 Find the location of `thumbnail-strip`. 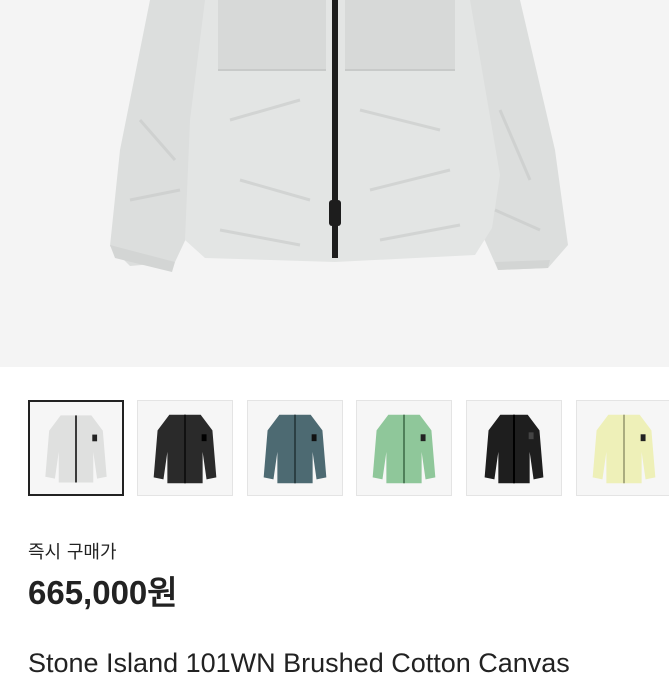

thumbnail-strip is located at coordinates (348, 448).